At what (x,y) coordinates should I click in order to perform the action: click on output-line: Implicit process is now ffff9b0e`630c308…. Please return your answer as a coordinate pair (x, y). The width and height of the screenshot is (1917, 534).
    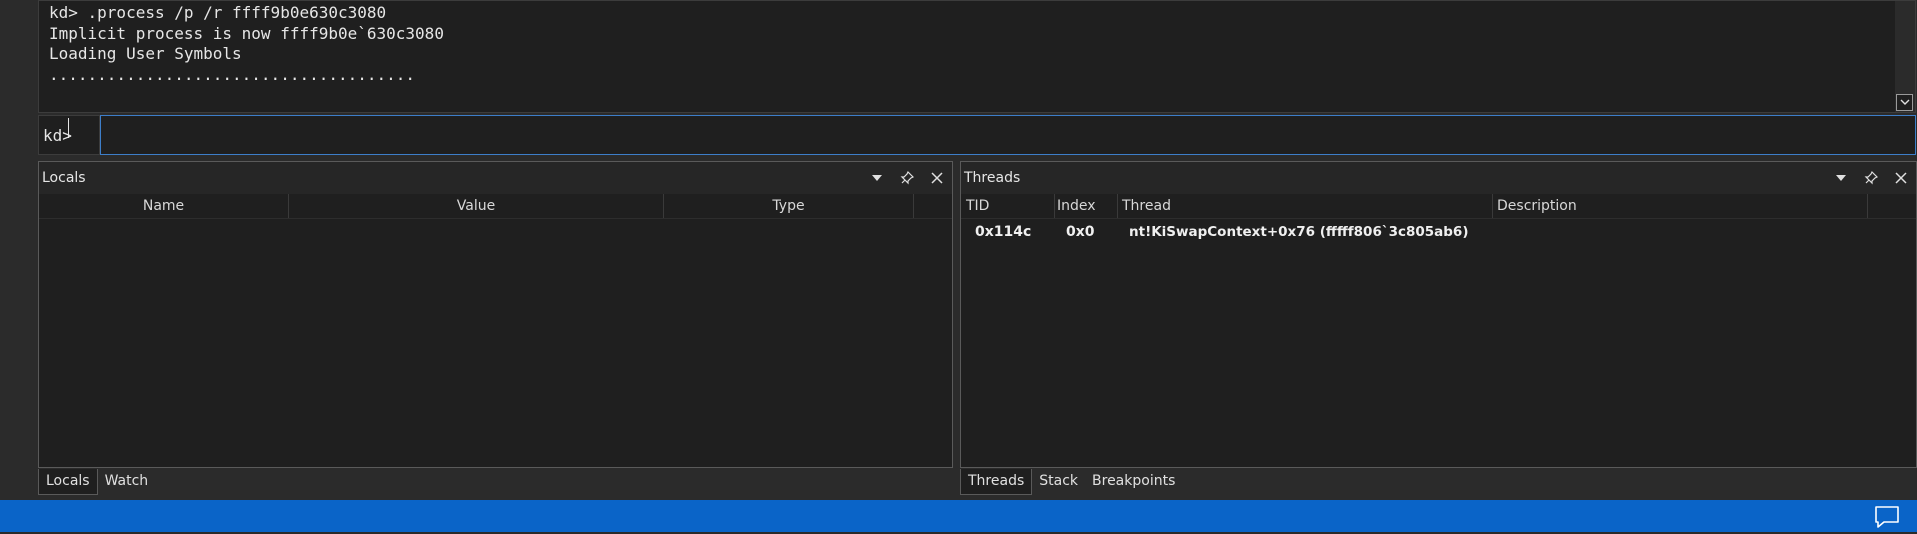
    Looking at the image, I should click on (246, 33).